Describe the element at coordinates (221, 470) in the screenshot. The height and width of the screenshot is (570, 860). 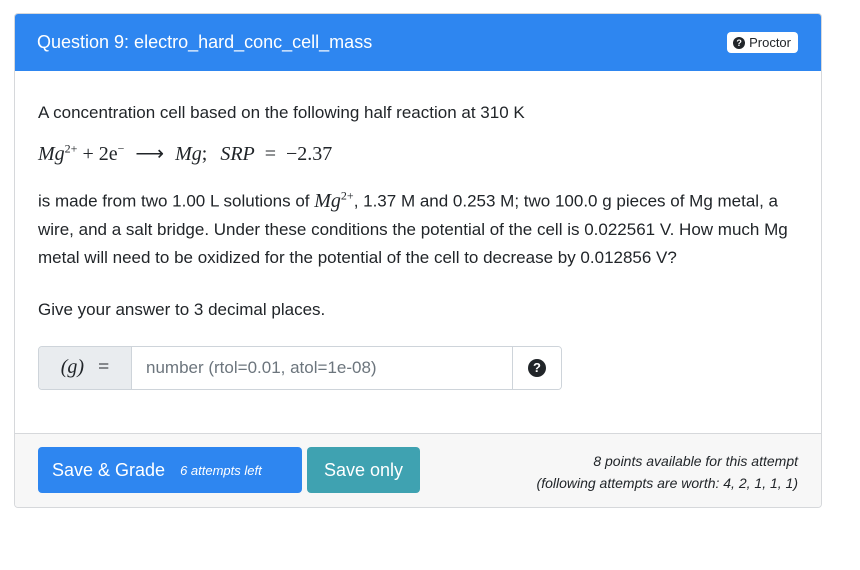
I see `attempts-left: 6 attempts left` at that location.